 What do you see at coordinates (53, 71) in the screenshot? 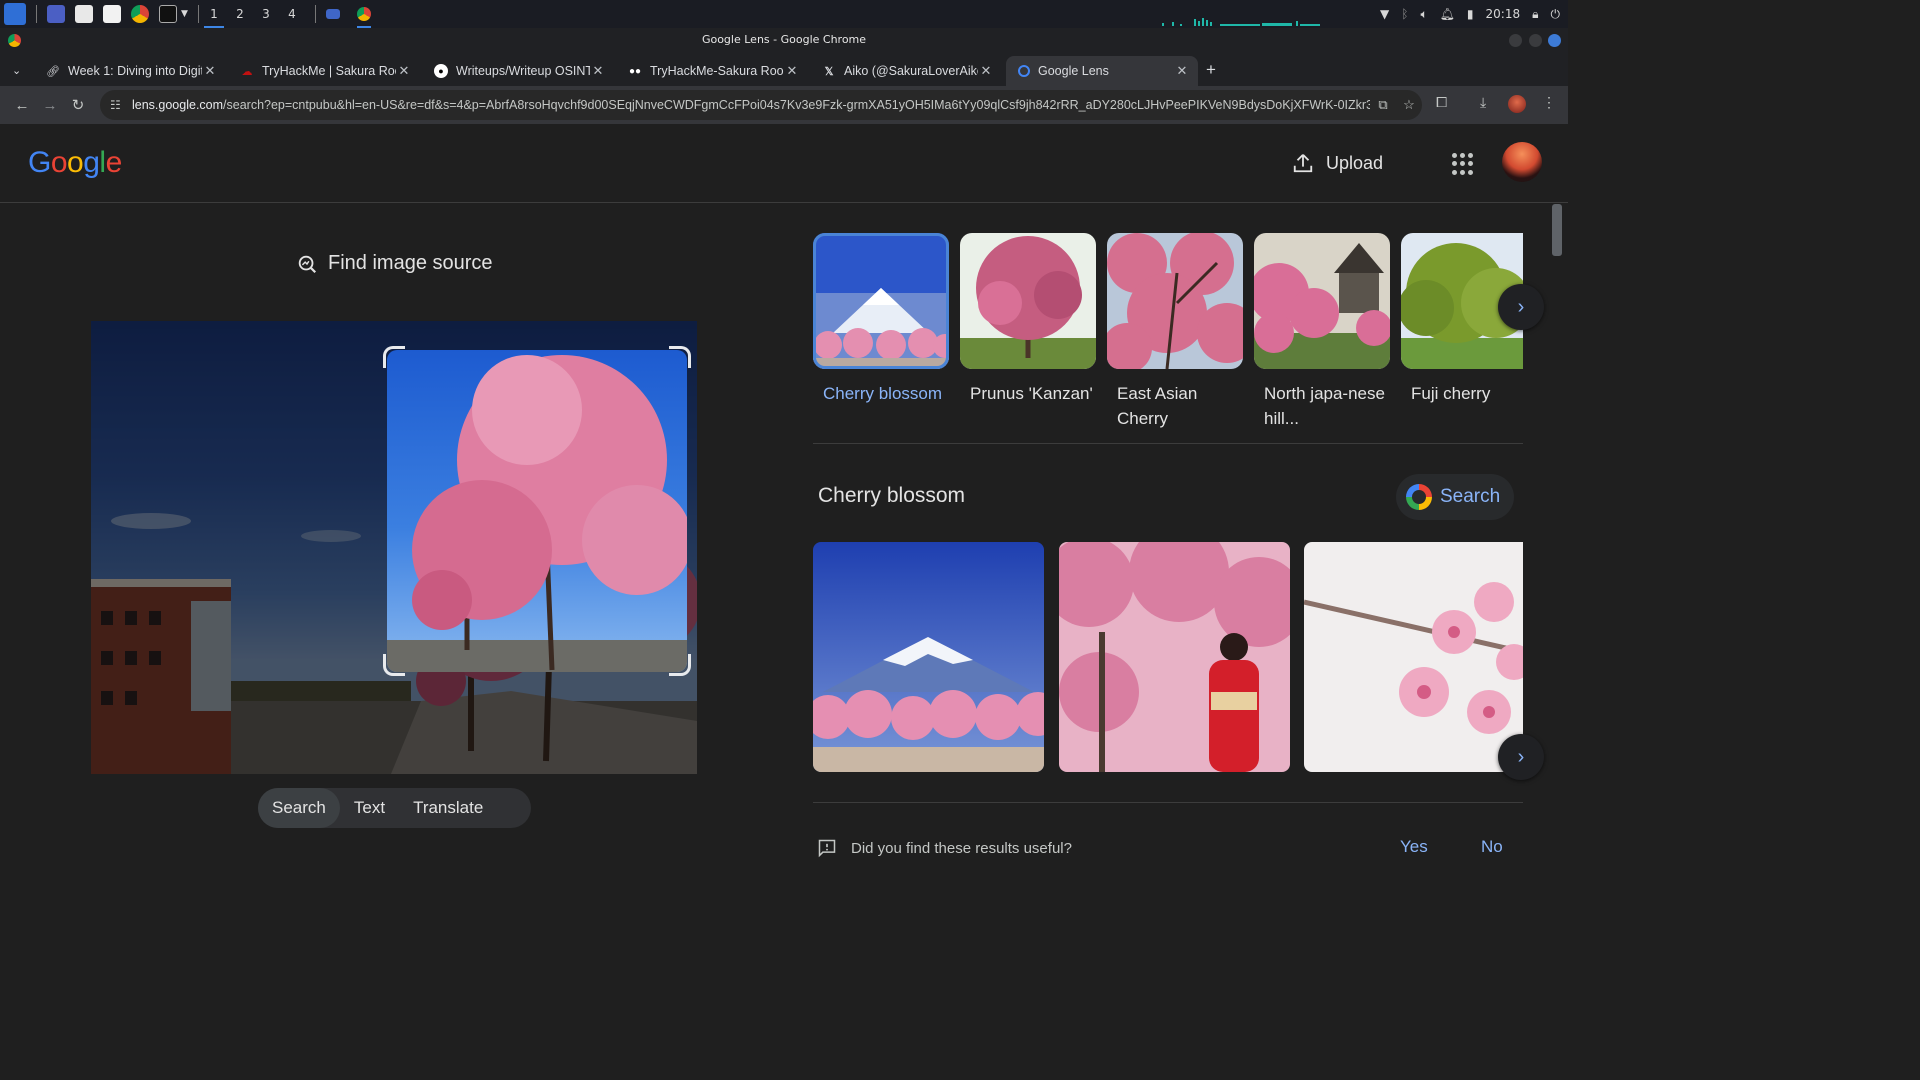
I see `link-icon: 🔗︎` at bounding box center [53, 71].